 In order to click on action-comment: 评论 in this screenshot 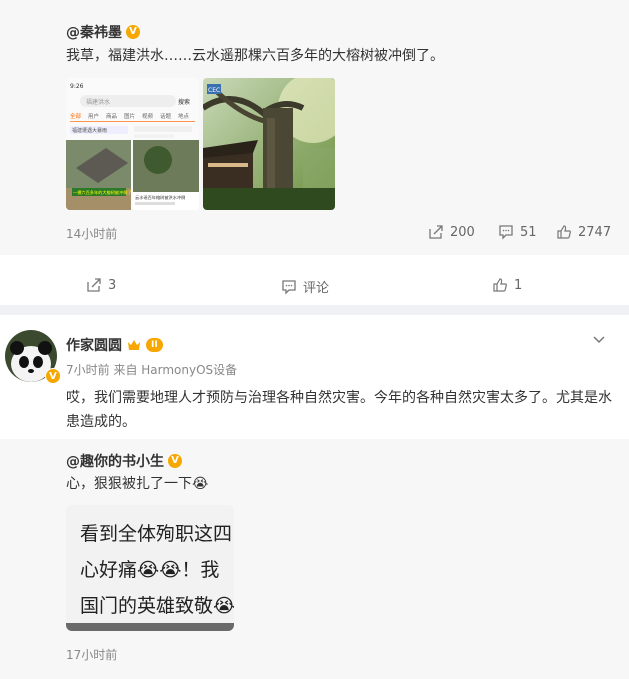, I will do `click(305, 286)`.